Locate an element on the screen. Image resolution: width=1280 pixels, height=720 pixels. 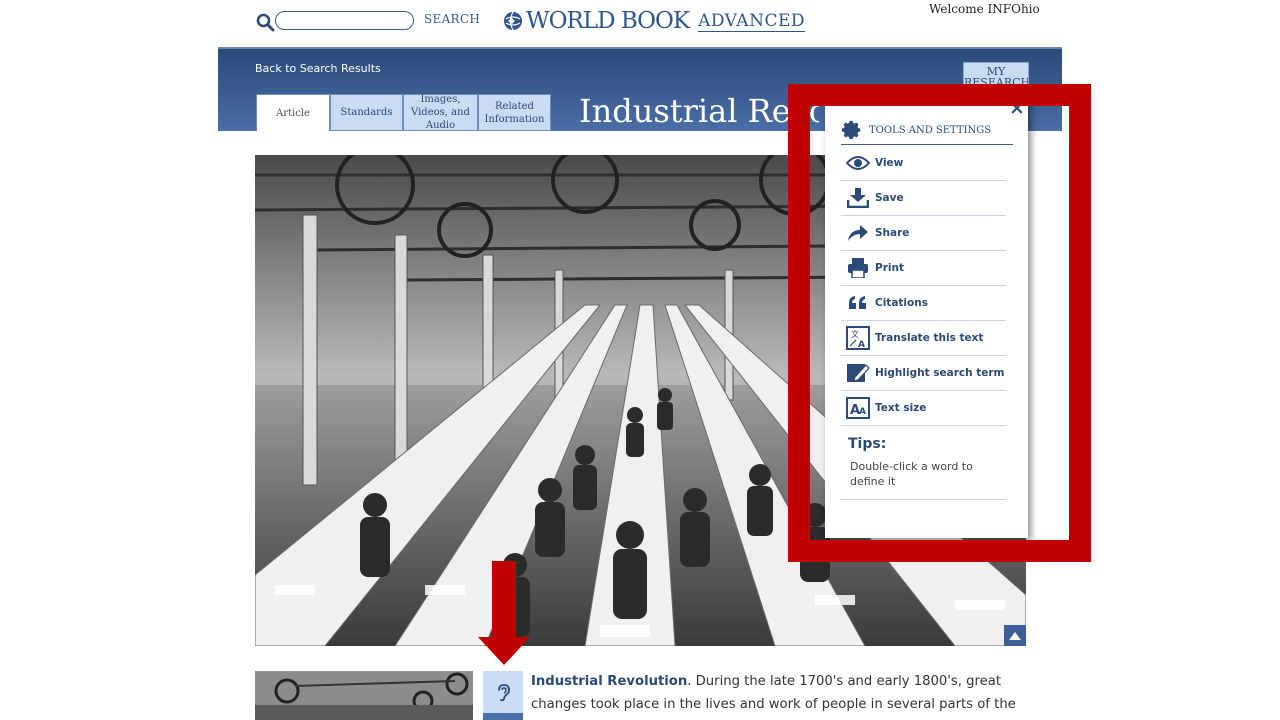
tool-print-label: Print is located at coordinates (889, 268).